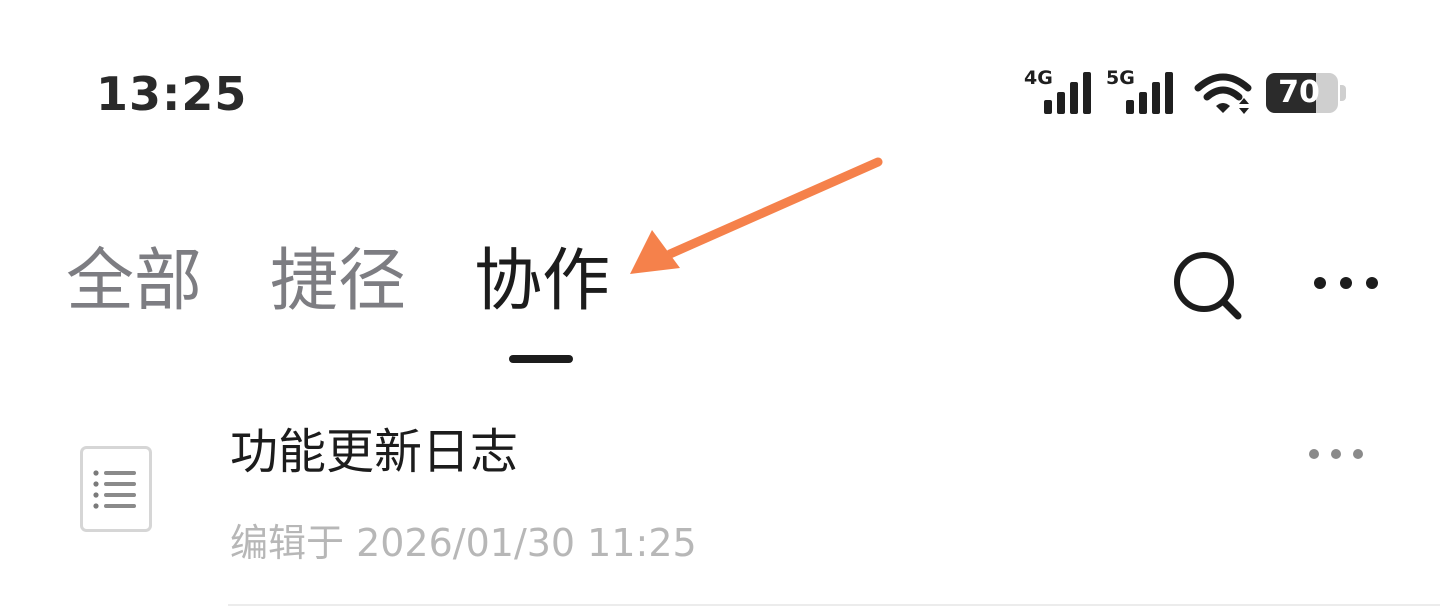 This screenshot has height=608, width=1440. What do you see at coordinates (1187, 92) in the screenshot?
I see `status-icons: 4G 5G 70` at bounding box center [1187, 92].